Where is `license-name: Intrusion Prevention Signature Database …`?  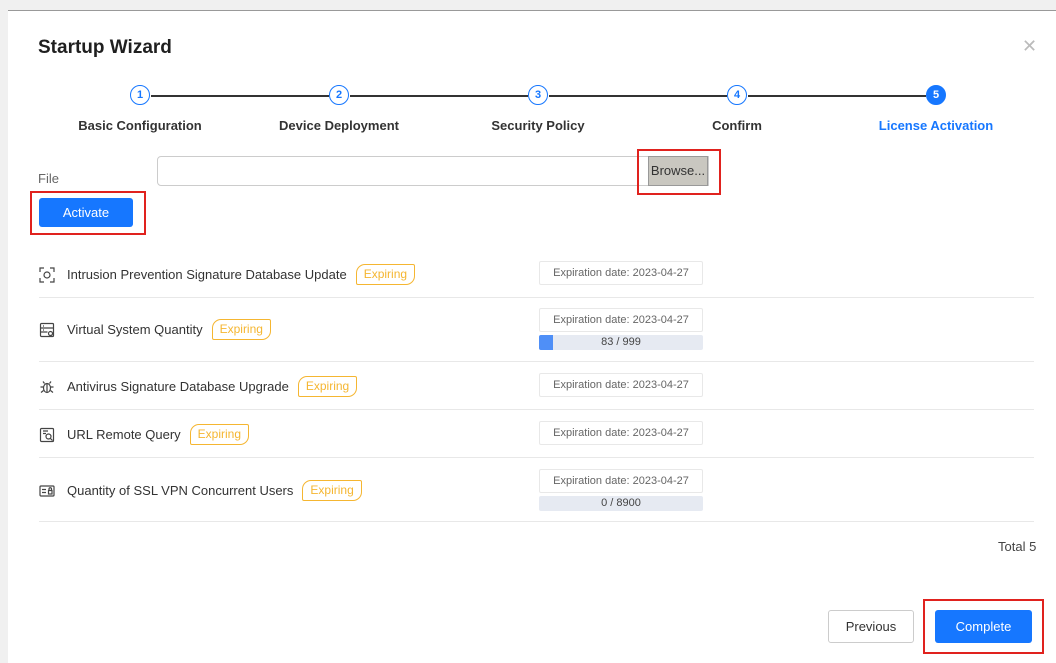
license-name: Intrusion Prevention Signature Database … is located at coordinates (207, 274).